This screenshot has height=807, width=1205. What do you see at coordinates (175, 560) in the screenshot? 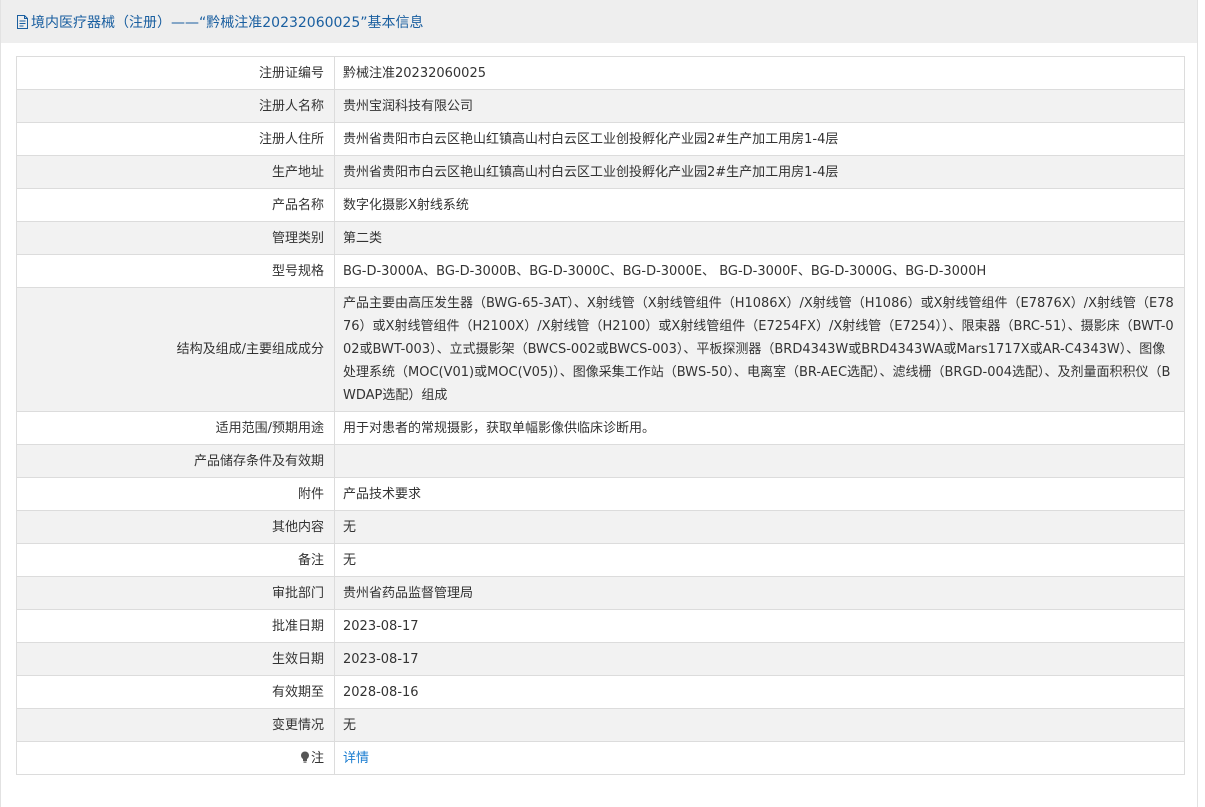
I see `row-label: 备注` at bounding box center [175, 560].